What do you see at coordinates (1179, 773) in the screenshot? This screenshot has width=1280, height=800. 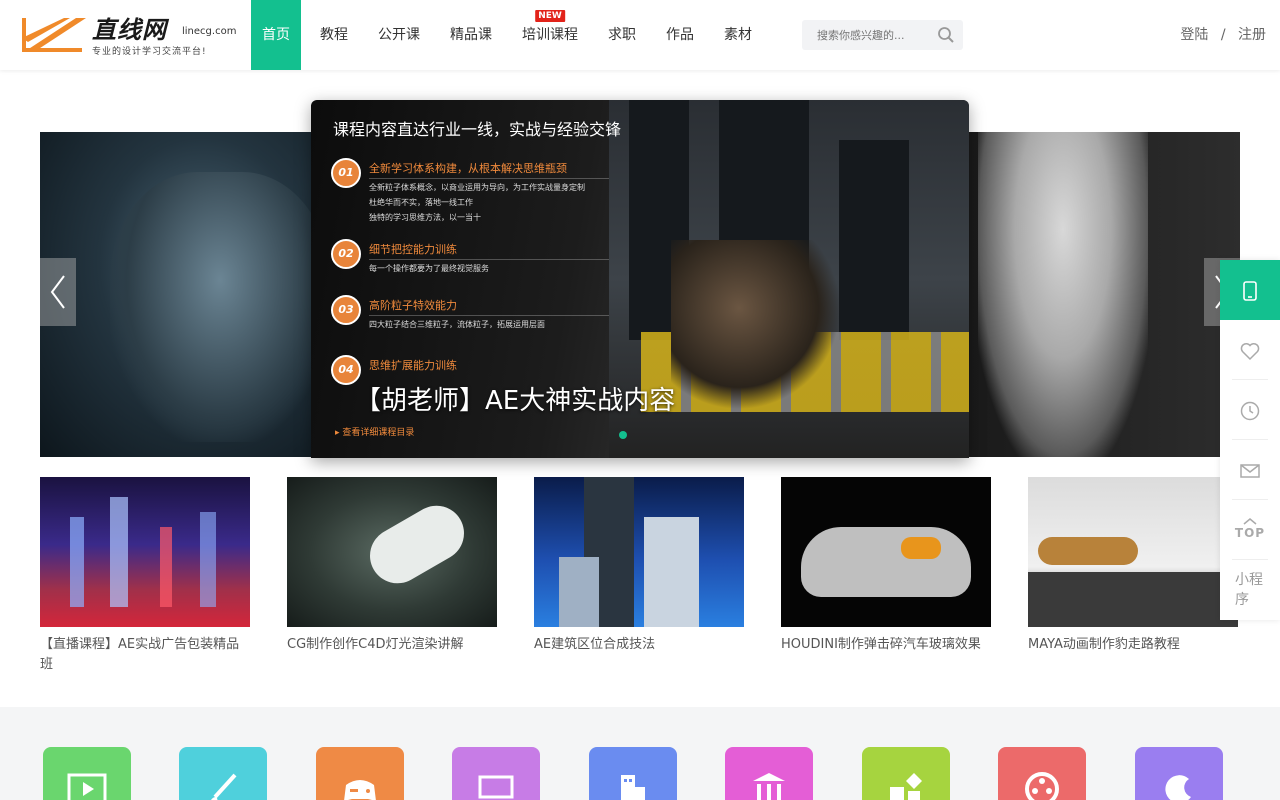 I see `category-other` at bounding box center [1179, 773].